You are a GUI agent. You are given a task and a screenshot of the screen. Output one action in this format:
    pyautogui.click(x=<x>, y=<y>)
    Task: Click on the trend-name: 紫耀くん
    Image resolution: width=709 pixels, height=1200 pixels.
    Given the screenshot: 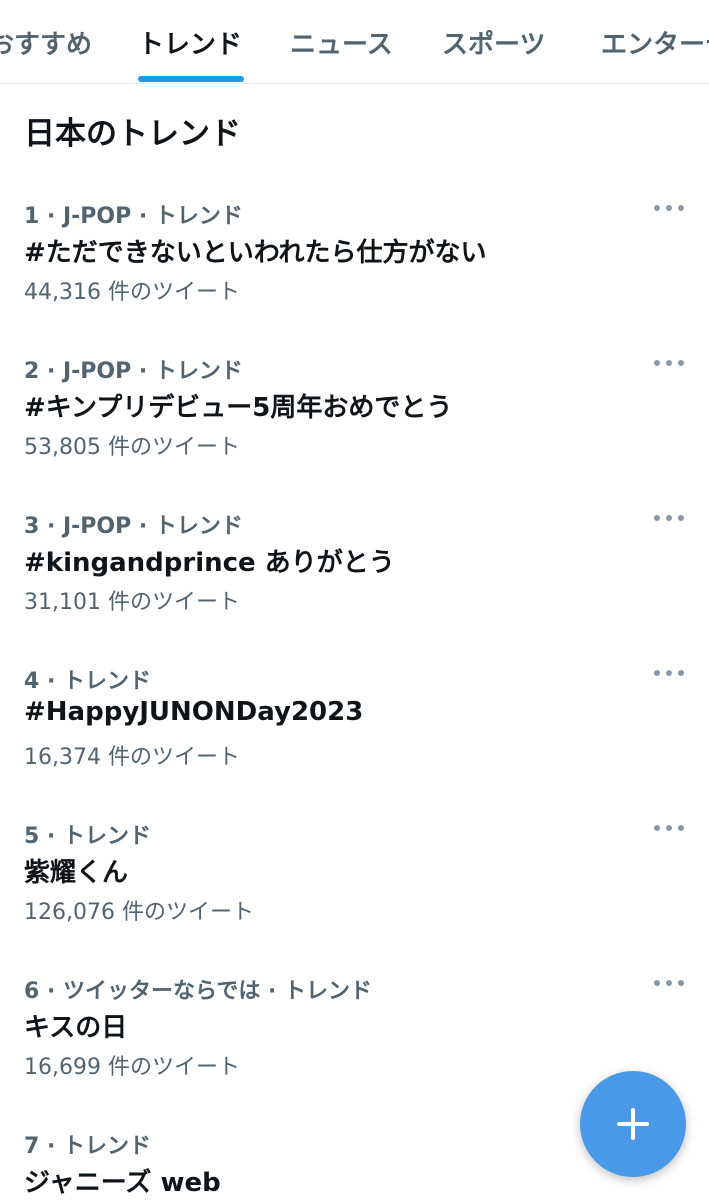 What is the action you would take?
    pyautogui.click(x=76, y=873)
    